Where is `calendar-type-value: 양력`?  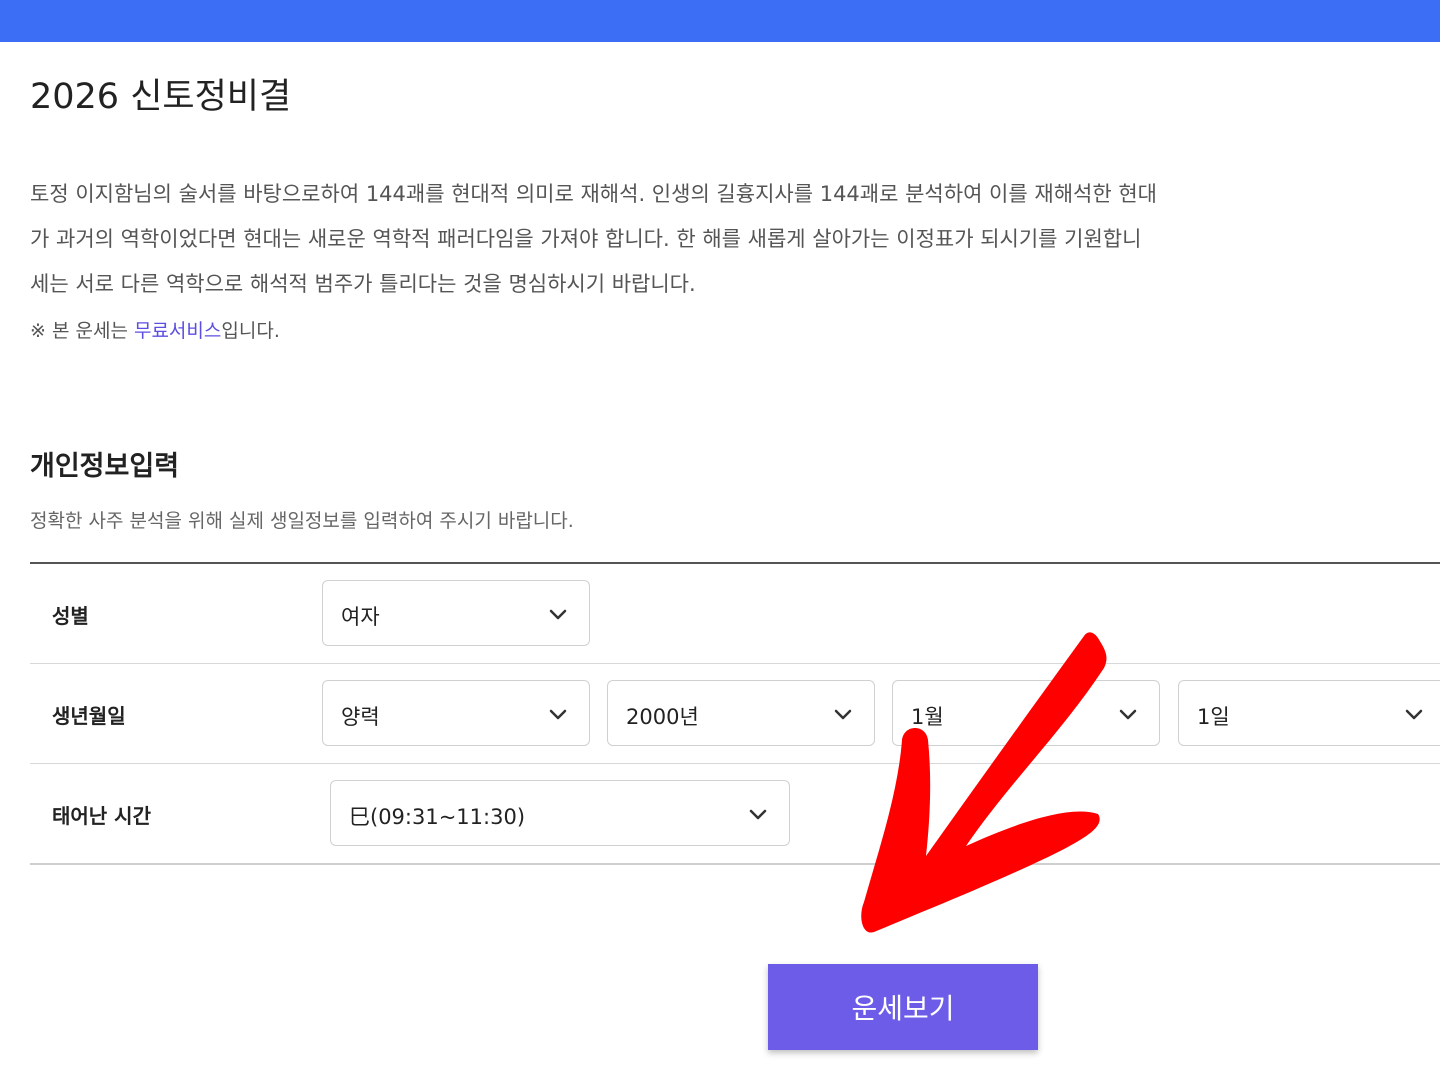 calendar-type-value: 양력 is located at coordinates (360, 717).